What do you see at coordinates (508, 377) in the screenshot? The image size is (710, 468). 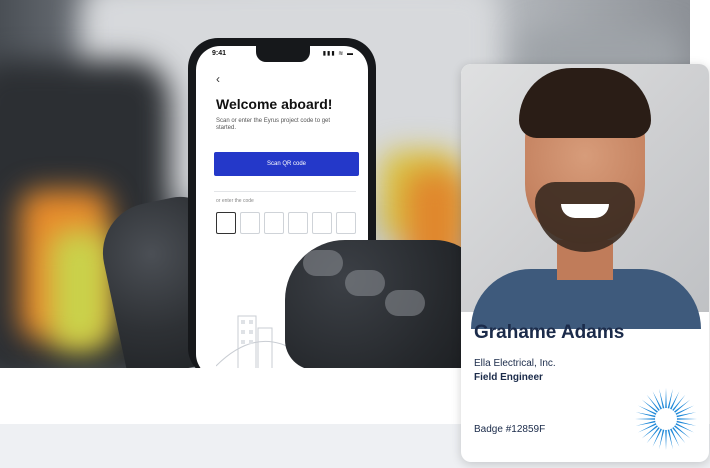 I see `worker-role: Field Engineer` at bounding box center [508, 377].